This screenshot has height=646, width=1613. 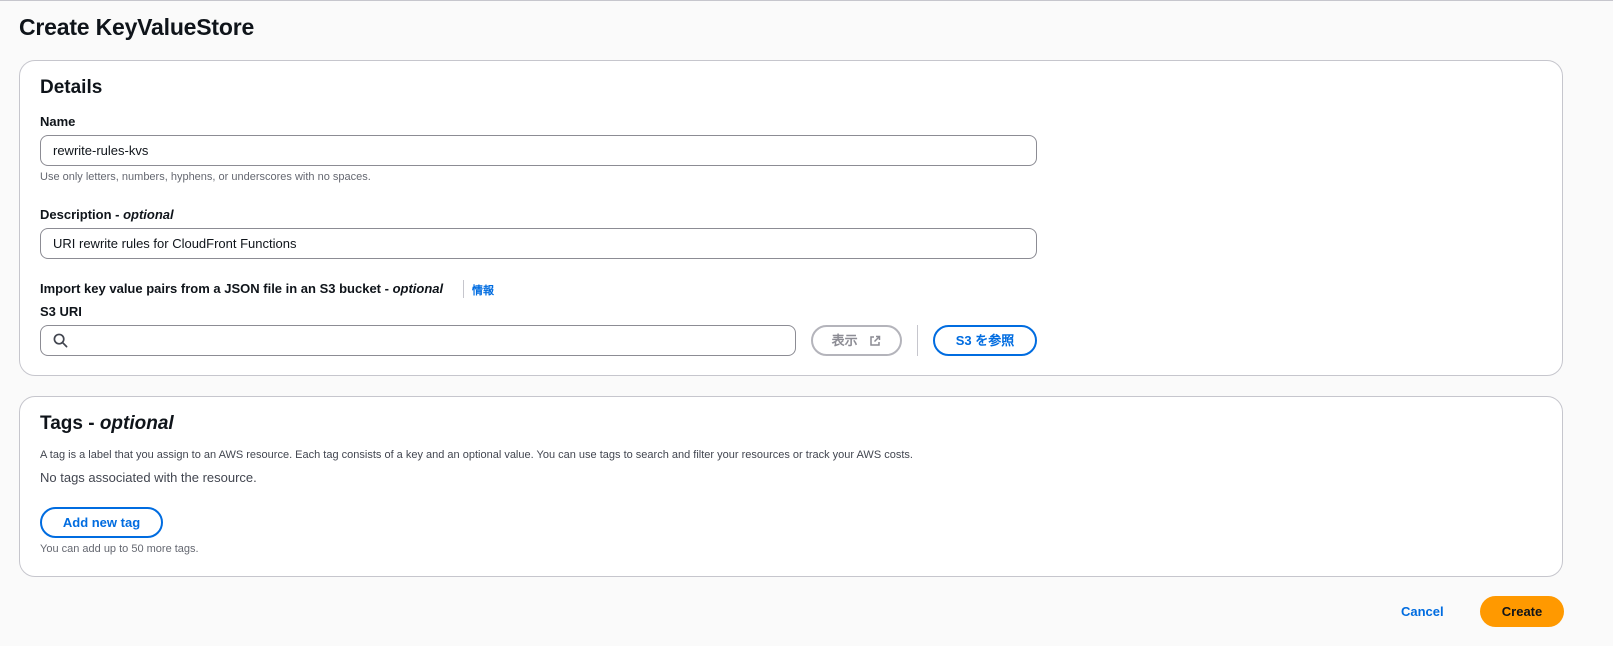 What do you see at coordinates (148, 214) in the screenshot?
I see `description-optional: optional` at bounding box center [148, 214].